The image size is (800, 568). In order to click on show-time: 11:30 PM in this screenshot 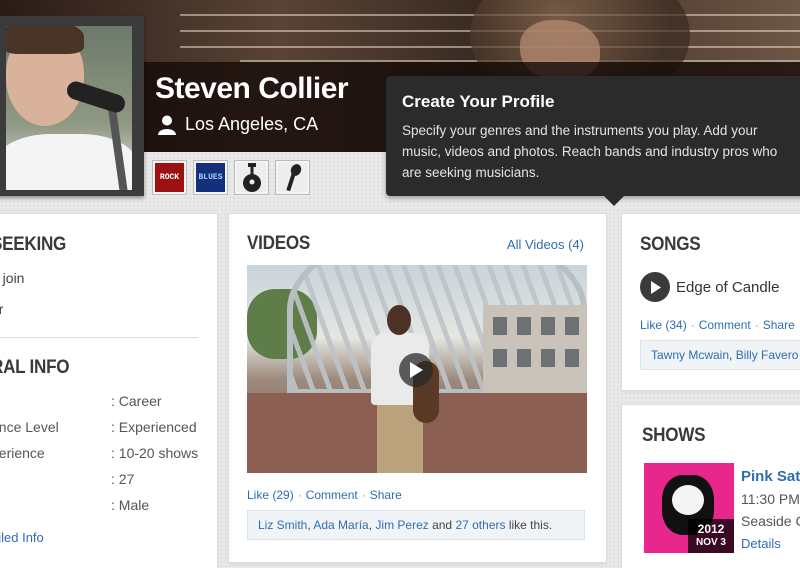, I will do `click(770, 499)`.